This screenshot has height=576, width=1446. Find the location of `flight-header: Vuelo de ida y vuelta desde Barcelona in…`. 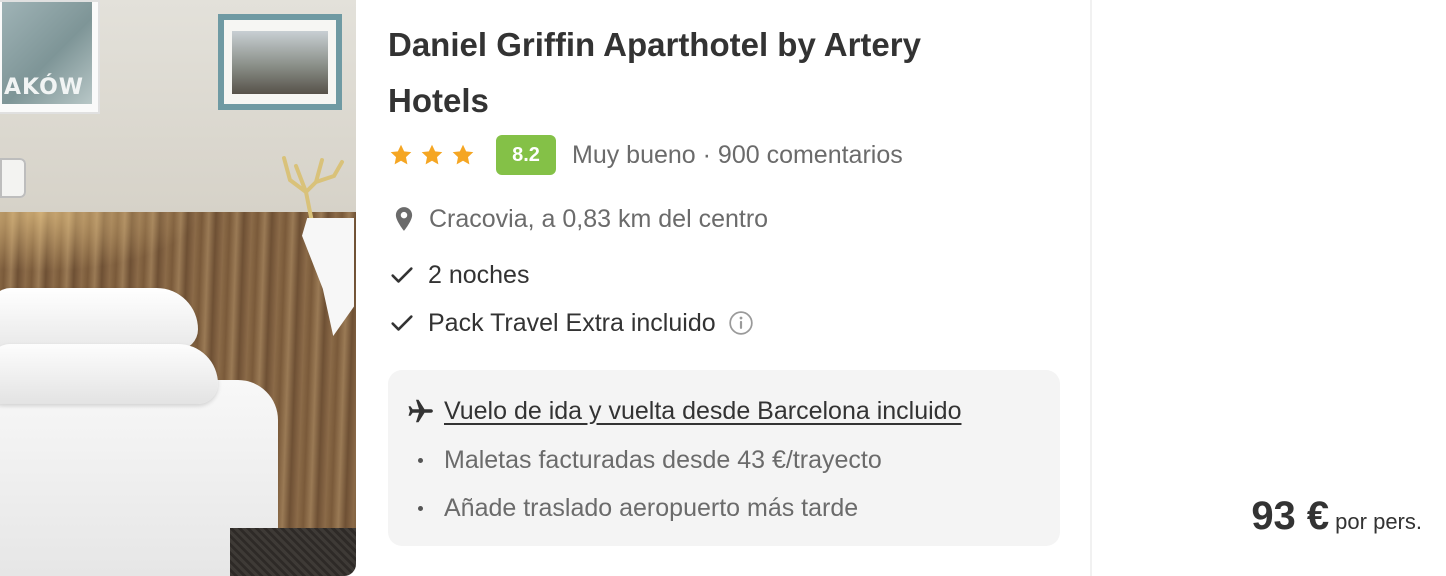

flight-header: Vuelo de ida y vuelta desde Barcelona in… is located at coordinates (683, 411).